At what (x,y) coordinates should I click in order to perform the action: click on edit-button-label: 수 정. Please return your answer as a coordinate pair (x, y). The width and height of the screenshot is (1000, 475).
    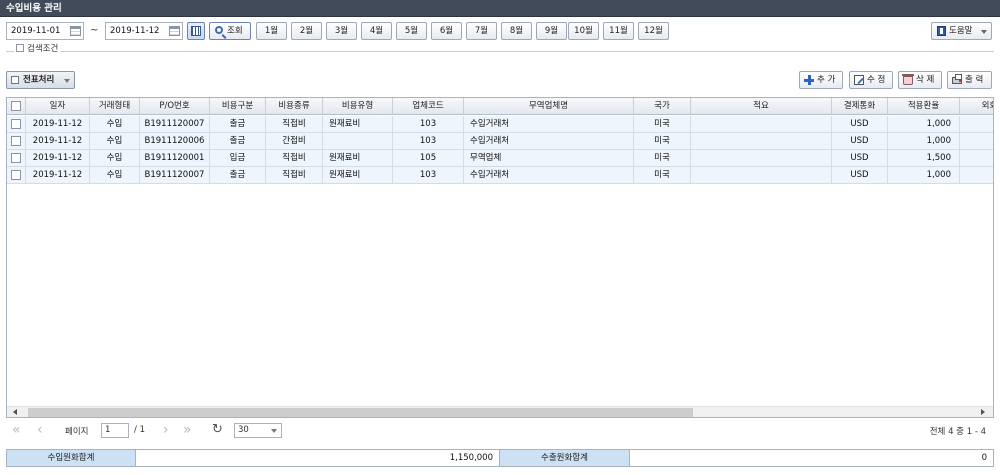
    Looking at the image, I should click on (876, 80).